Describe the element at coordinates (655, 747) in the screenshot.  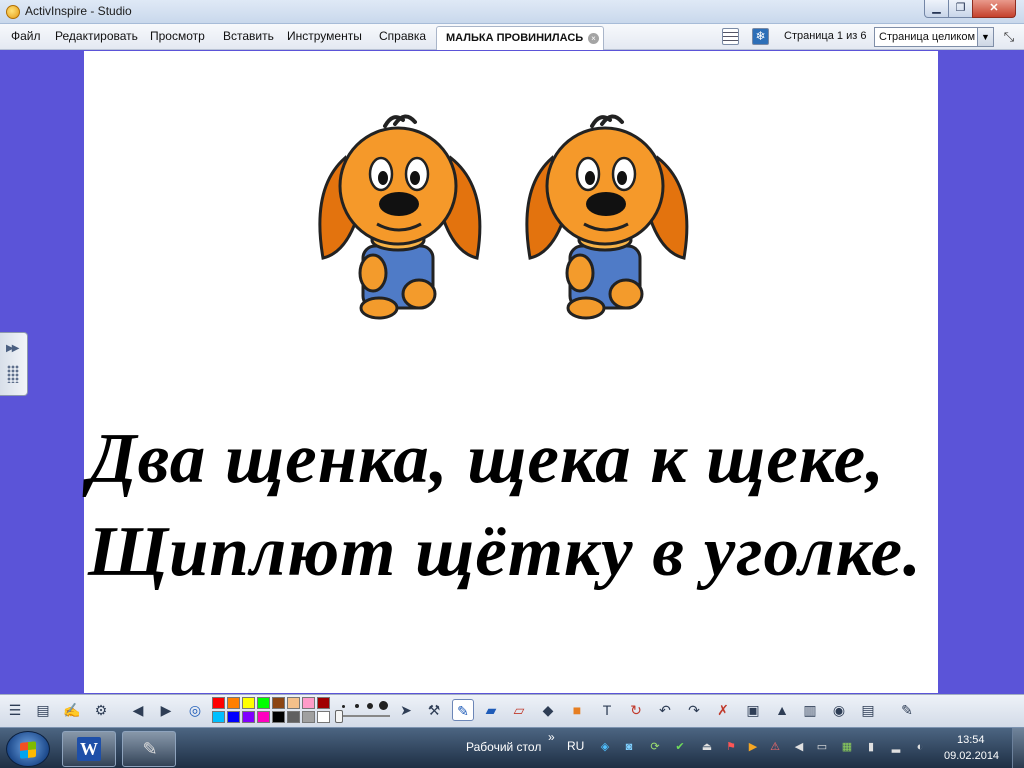
I see `tray-sync-icon: ⟳` at that location.